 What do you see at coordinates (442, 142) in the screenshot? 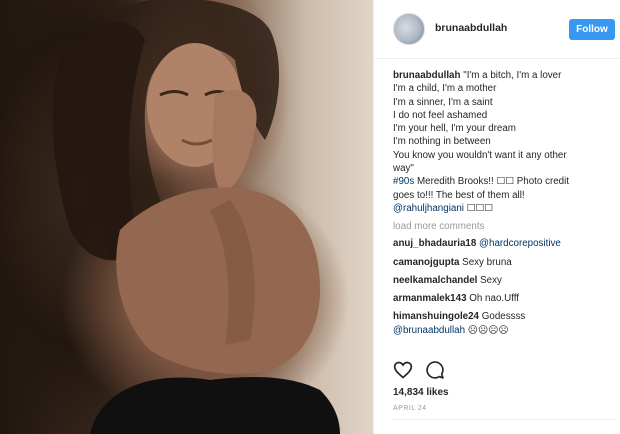
I see `caption-line: I'm nothing in between` at bounding box center [442, 142].